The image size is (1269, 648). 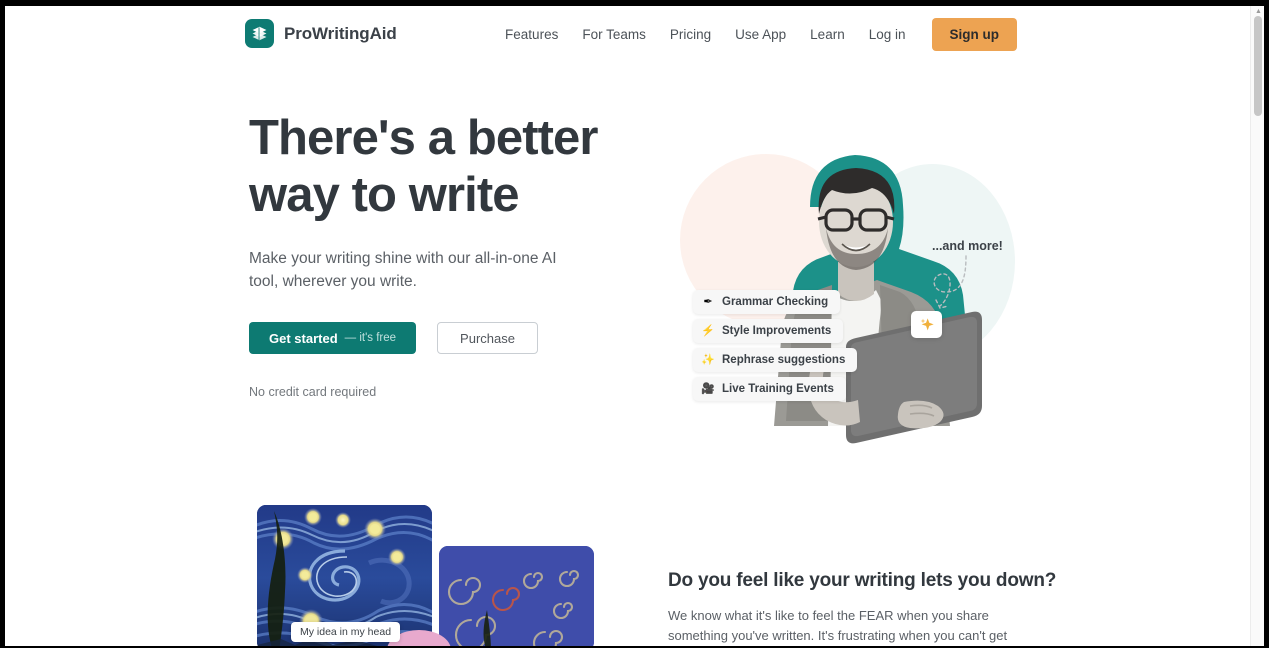 What do you see at coordinates (760, 34) in the screenshot?
I see `nav-link-use-app: Use App` at bounding box center [760, 34].